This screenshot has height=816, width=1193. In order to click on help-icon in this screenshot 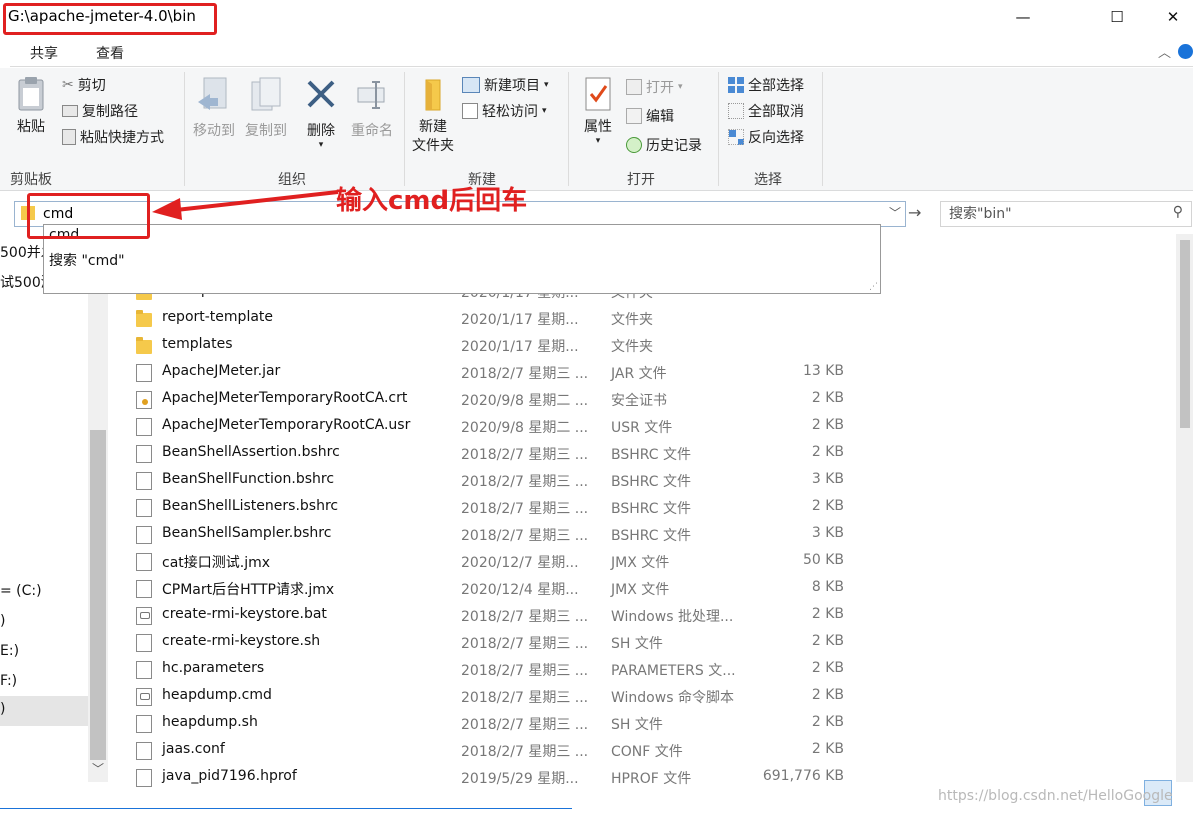, I will do `click(1185, 51)`.